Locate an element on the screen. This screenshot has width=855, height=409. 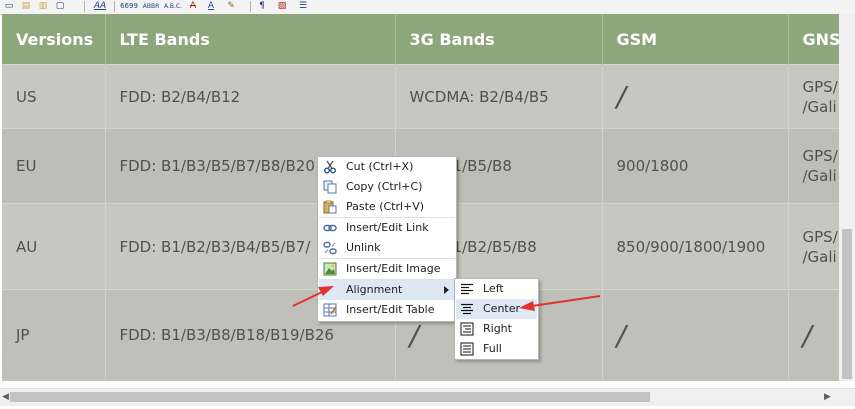
align-left-icon is located at coordinates (467, 289).